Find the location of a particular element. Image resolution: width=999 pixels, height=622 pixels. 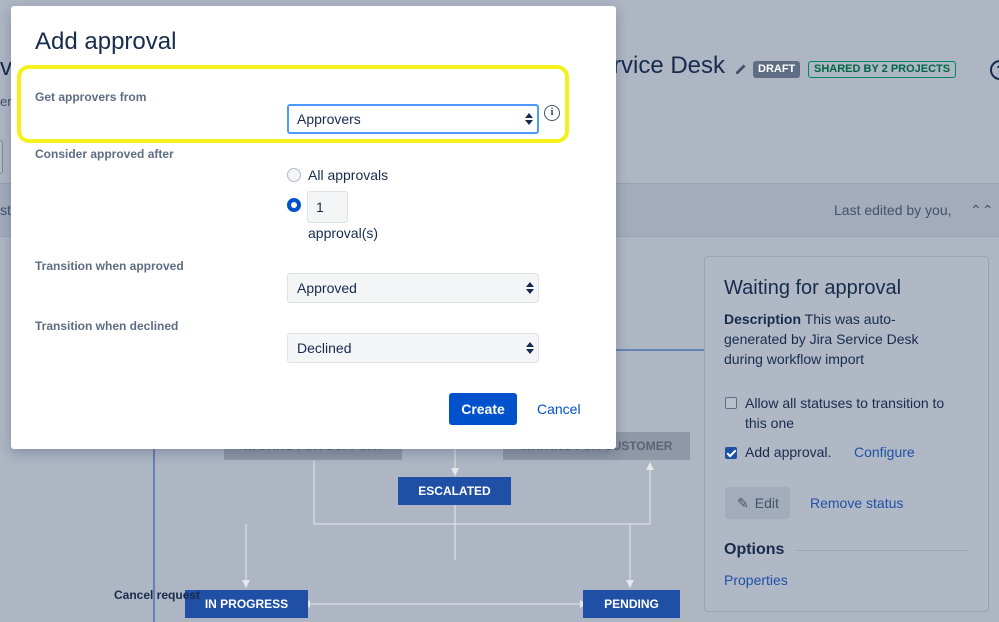

cancel-button: Cancel is located at coordinates (559, 409).